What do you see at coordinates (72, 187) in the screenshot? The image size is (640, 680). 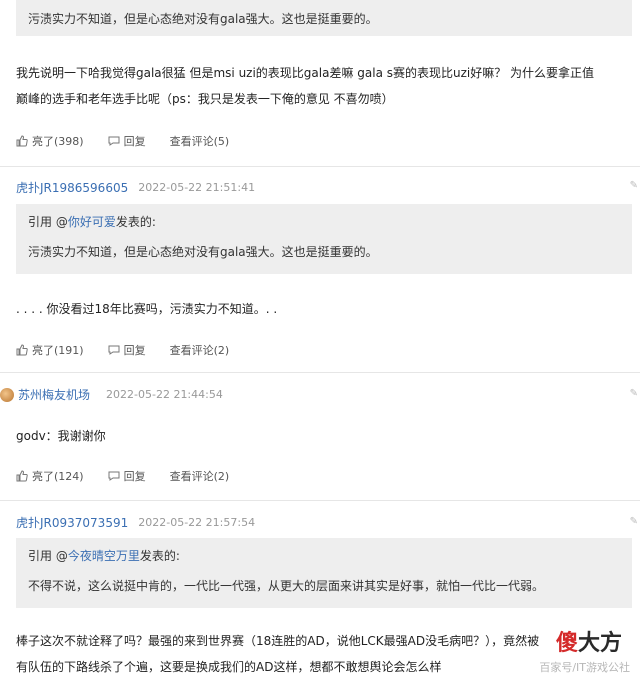 I see `username-link: 虎扑JR1986596605` at bounding box center [72, 187].